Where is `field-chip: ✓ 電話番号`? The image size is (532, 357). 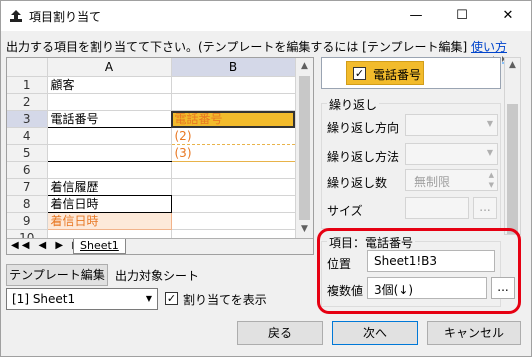
field-chip: ✓ 電話番号 is located at coordinates (385, 73).